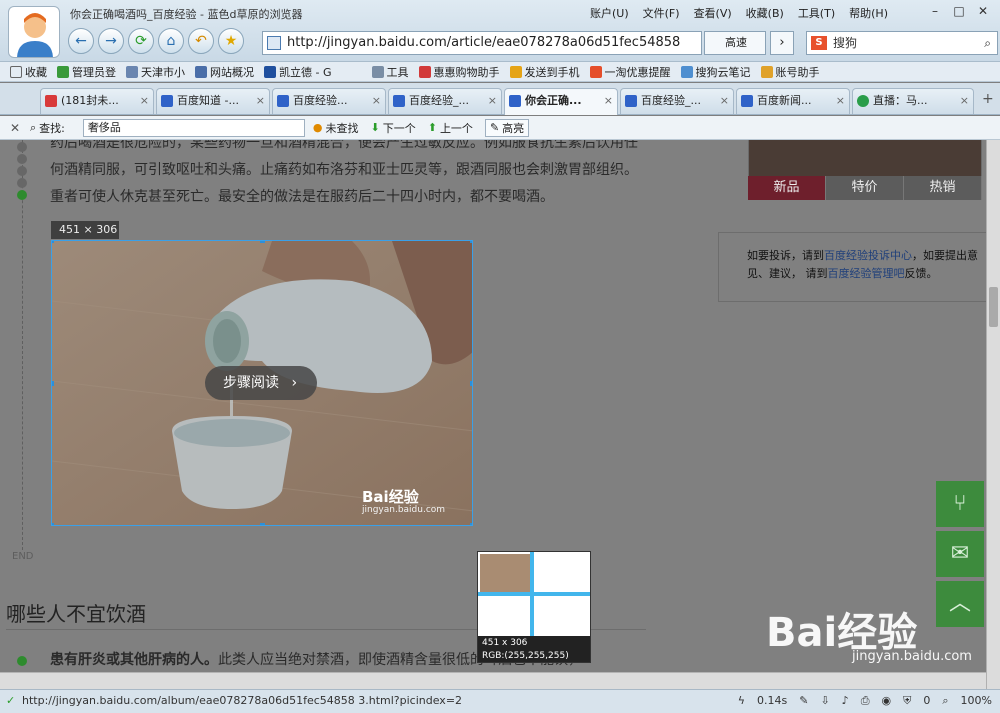 Image resolution: width=1000 pixels, height=713 pixels. I want to click on fav-huihui: 惠惠购物助手, so click(459, 72).